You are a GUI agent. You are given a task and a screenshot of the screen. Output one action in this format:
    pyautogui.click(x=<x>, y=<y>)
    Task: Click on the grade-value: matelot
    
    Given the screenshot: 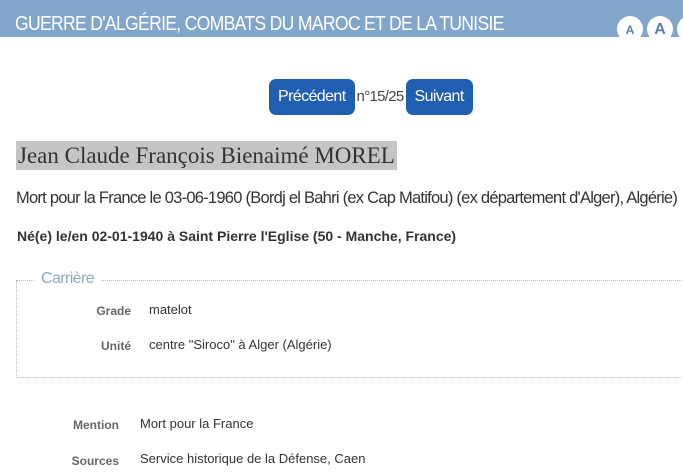 What is the action you would take?
    pyautogui.click(x=170, y=309)
    